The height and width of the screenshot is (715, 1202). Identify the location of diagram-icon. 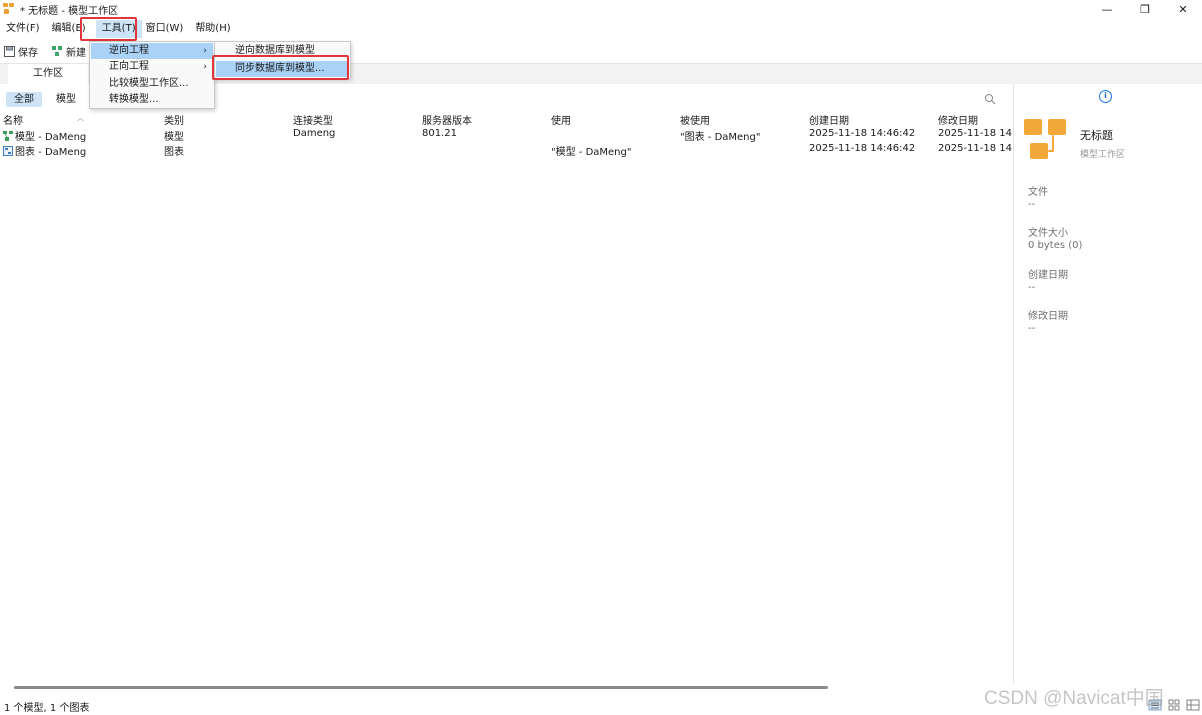
(8, 151).